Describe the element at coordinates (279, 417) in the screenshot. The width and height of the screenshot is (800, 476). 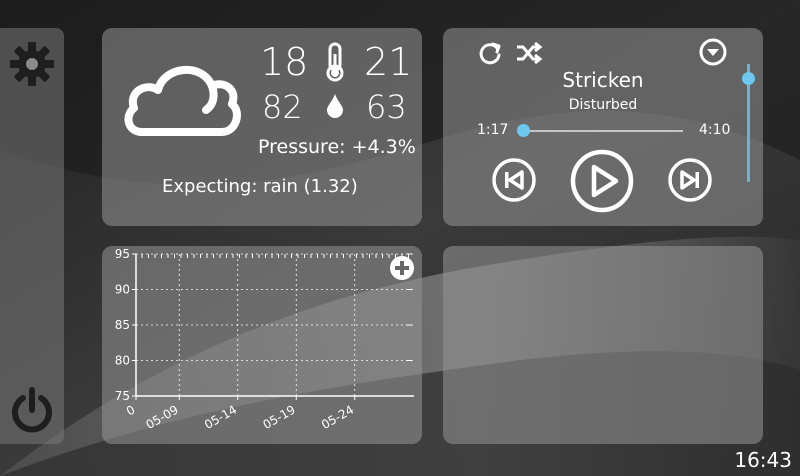
I see `x-tick-label: 05-19` at that location.